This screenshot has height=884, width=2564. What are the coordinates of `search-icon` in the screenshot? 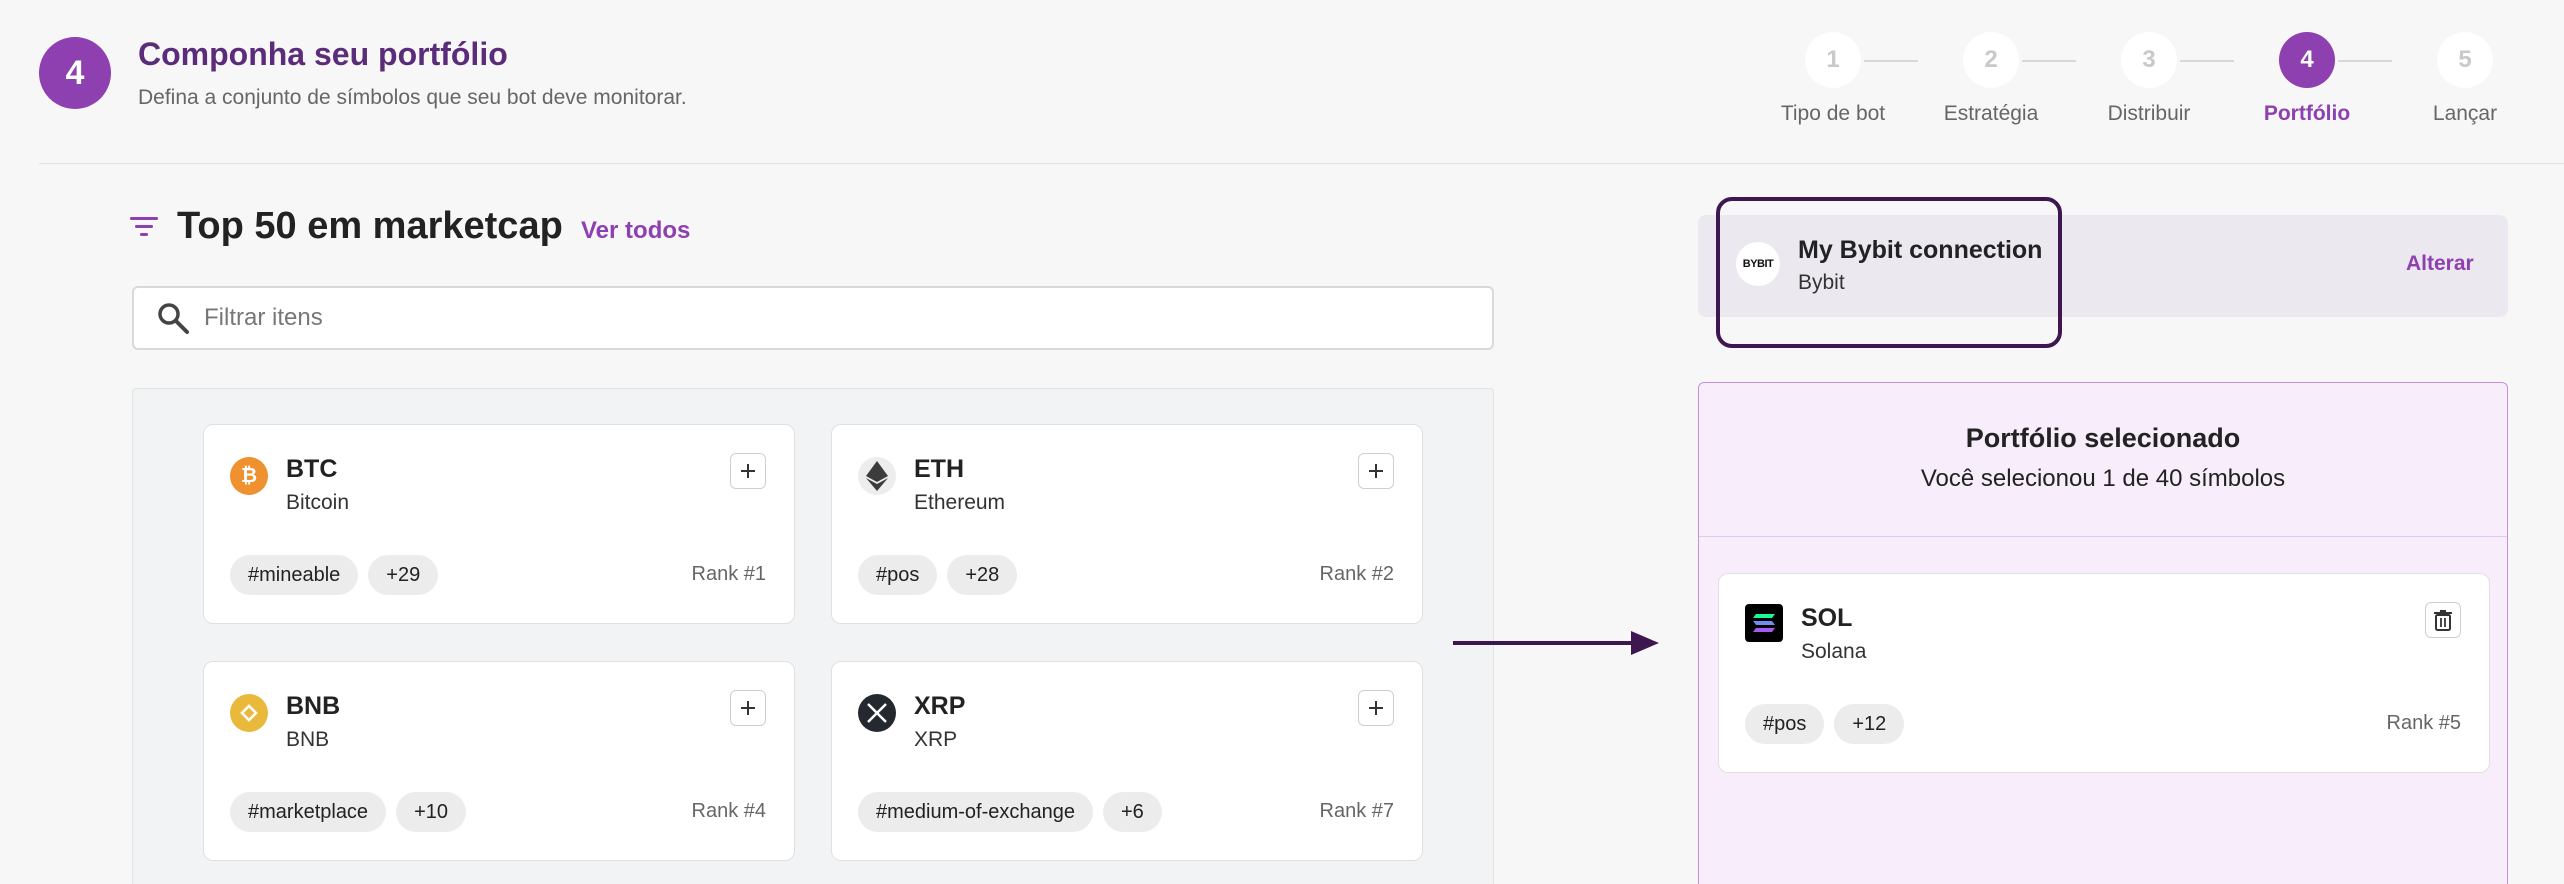 It's located at (173, 318).